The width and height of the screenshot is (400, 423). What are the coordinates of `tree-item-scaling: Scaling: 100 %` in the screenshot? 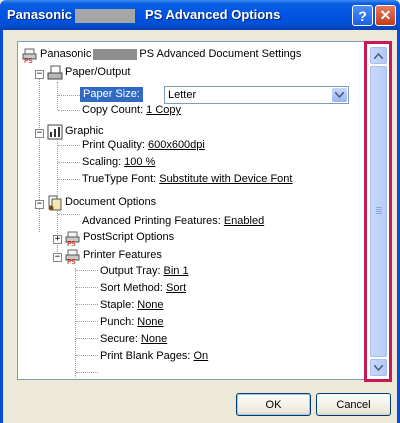 It's located at (118, 162).